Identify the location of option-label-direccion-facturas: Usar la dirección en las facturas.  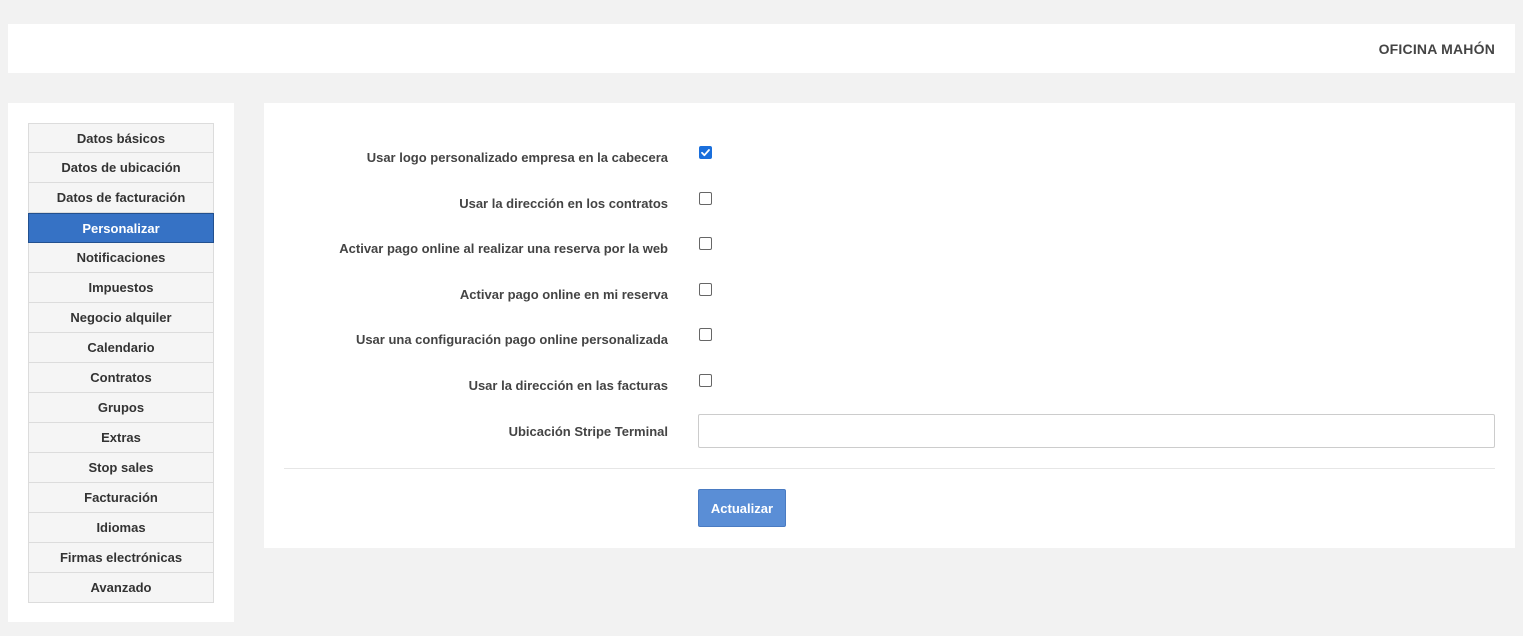
(568, 385).